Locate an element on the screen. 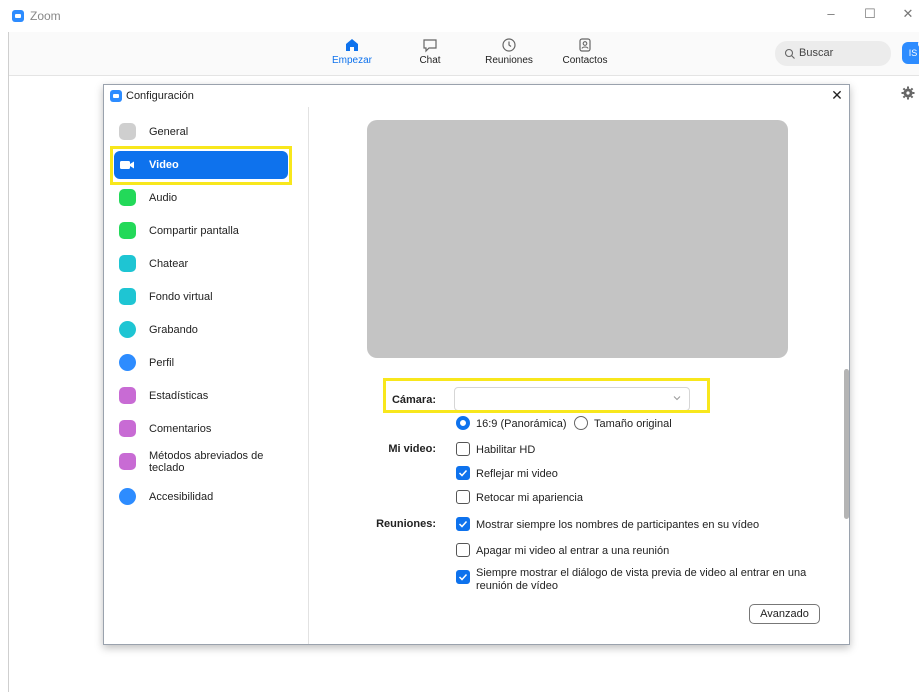  chat-icon is located at coordinates (430, 46).